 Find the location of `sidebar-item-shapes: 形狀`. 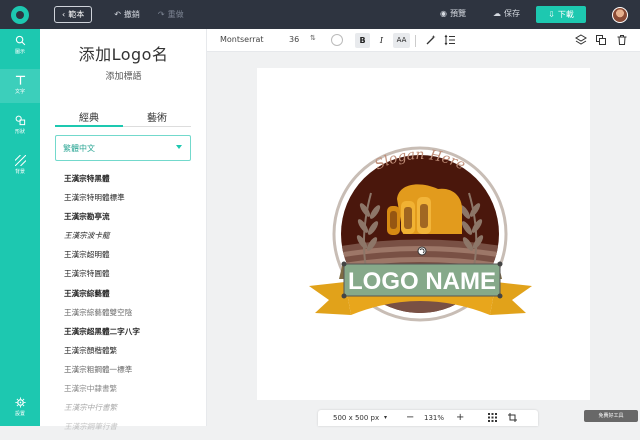

sidebar-item-shapes: 形狀 is located at coordinates (20, 126).